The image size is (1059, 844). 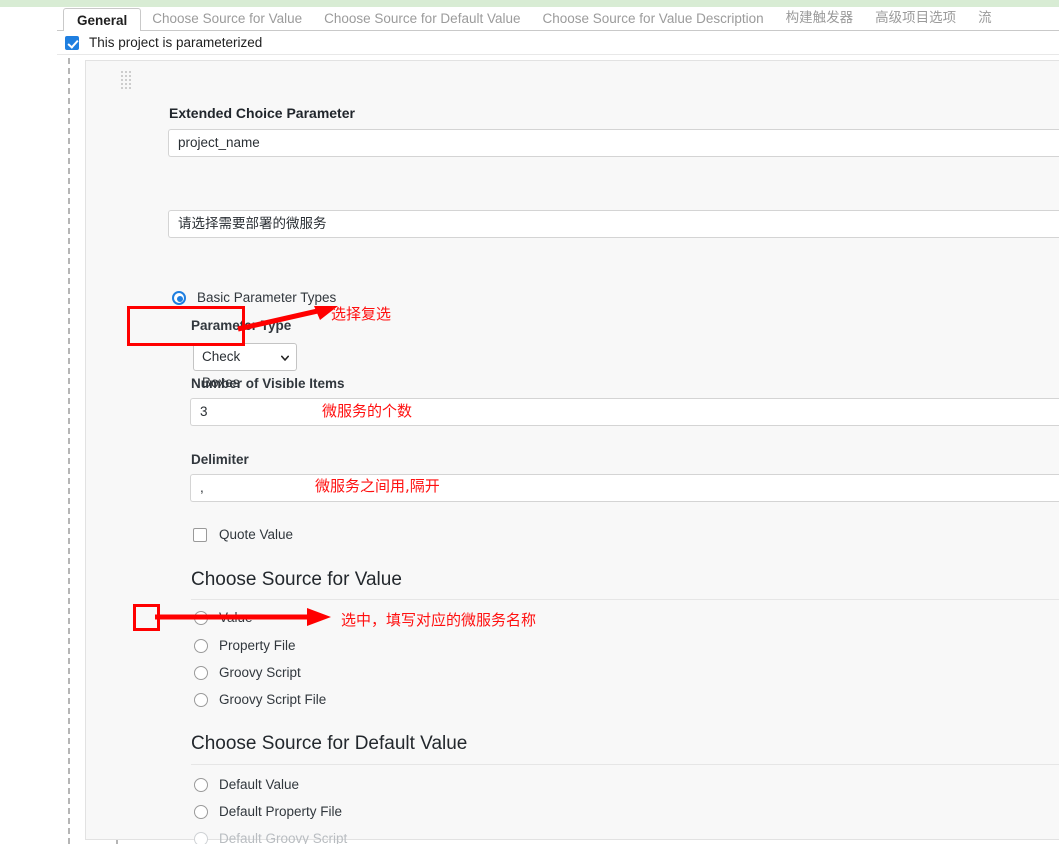 I want to click on default-value-radio, so click(x=201, y=784).